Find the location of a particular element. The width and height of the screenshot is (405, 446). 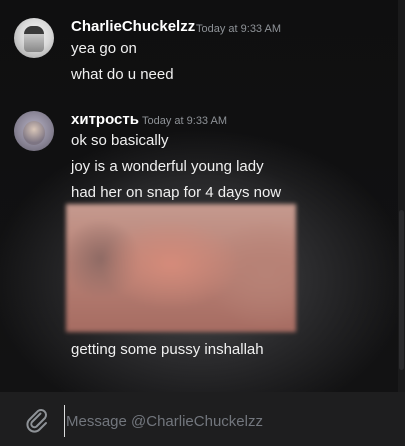

message-author: CharlieChuckelzz is located at coordinates (133, 26).